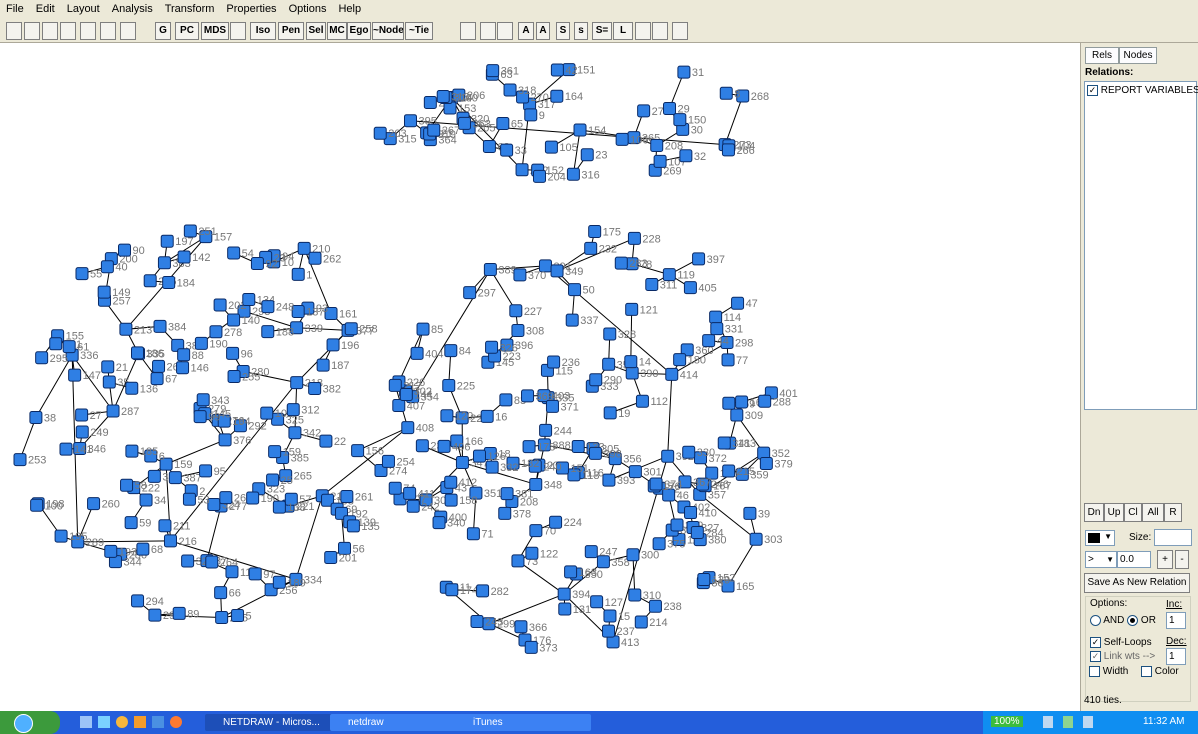  Describe the element at coordinates (574, 594) in the screenshot. I see `network-node: 394` at that location.